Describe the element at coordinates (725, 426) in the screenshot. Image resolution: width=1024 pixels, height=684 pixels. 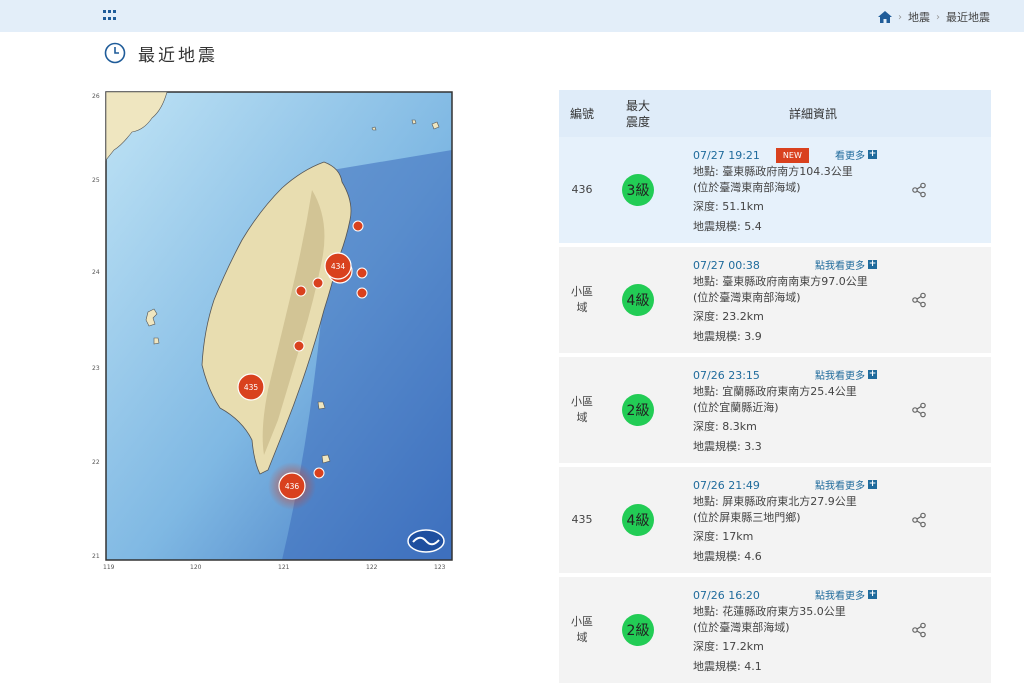
I see `quake-depth: 深度: 8.3km` at that location.